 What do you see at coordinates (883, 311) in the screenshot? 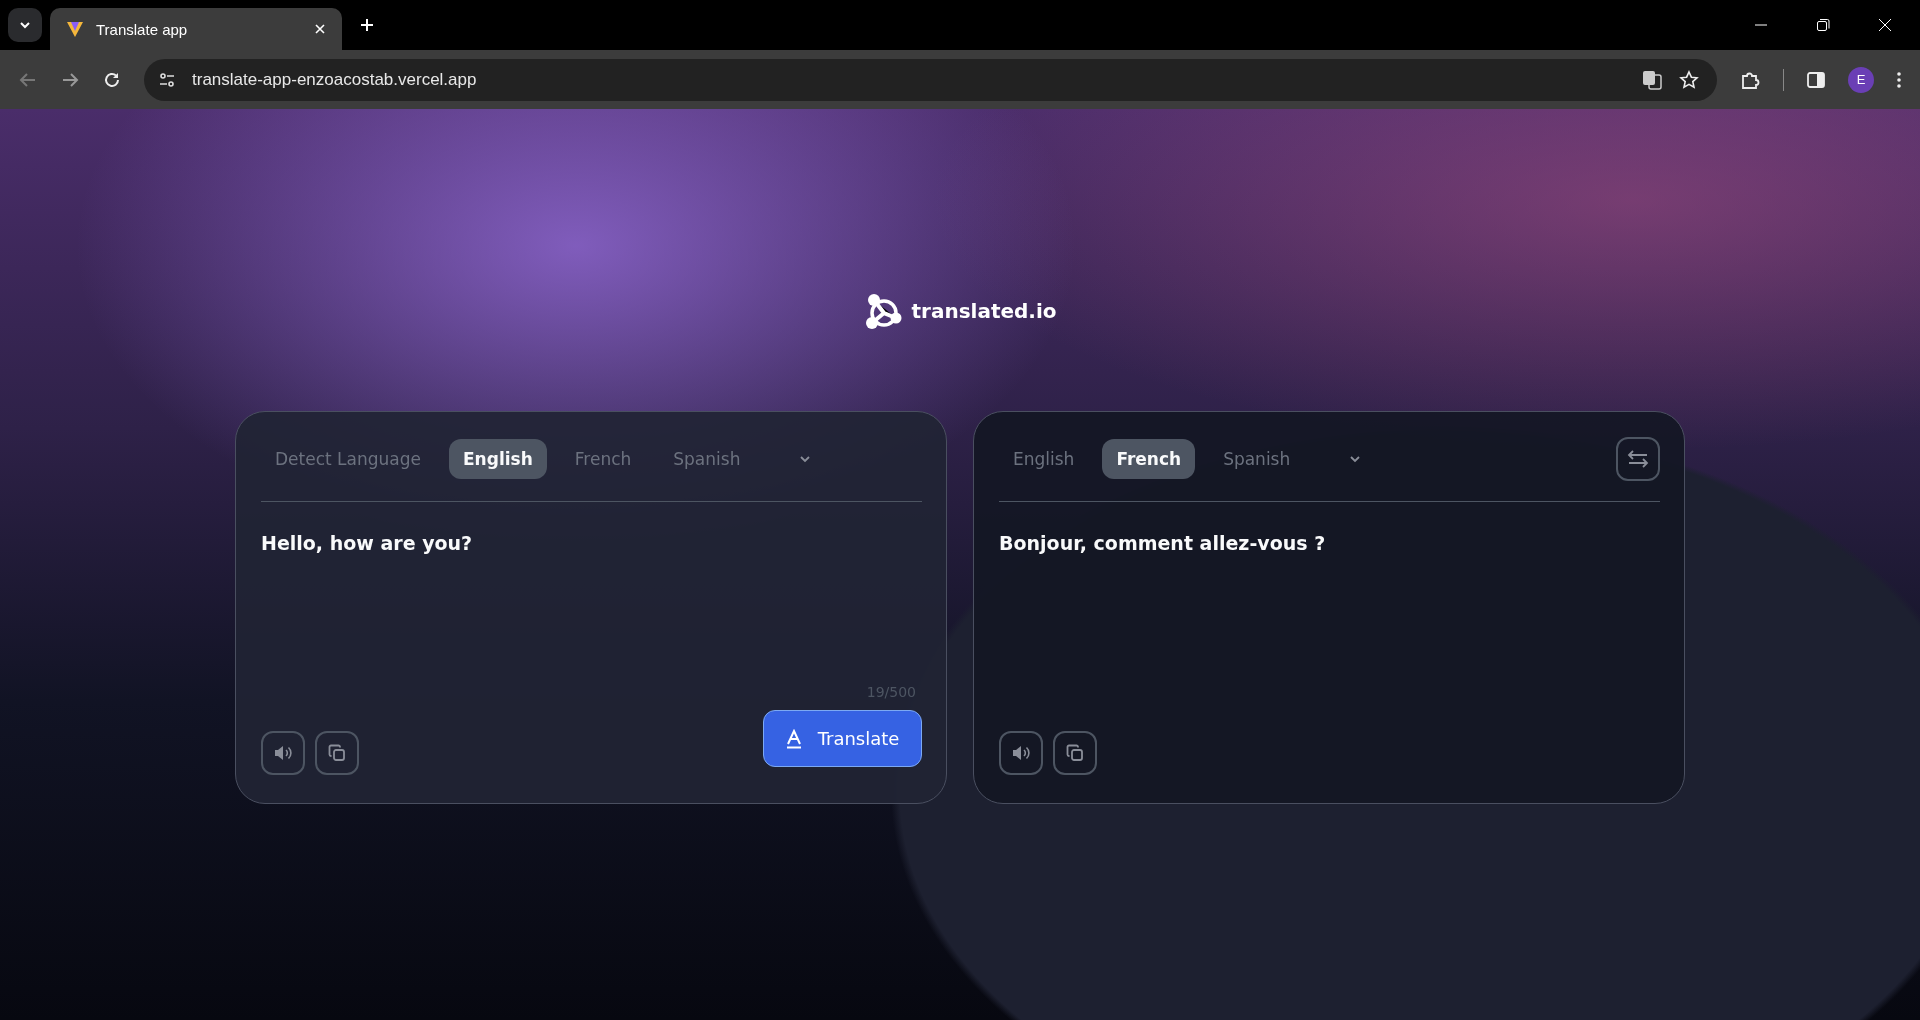
I see `logo-icon` at bounding box center [883, 311].